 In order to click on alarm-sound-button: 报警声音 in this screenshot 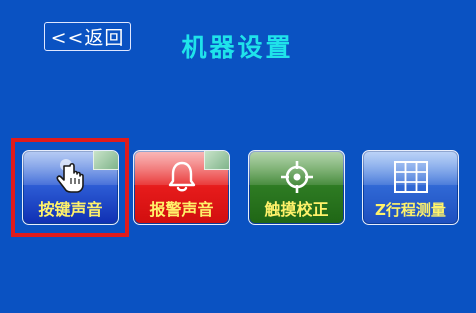, I will do `click(181, 187)`.